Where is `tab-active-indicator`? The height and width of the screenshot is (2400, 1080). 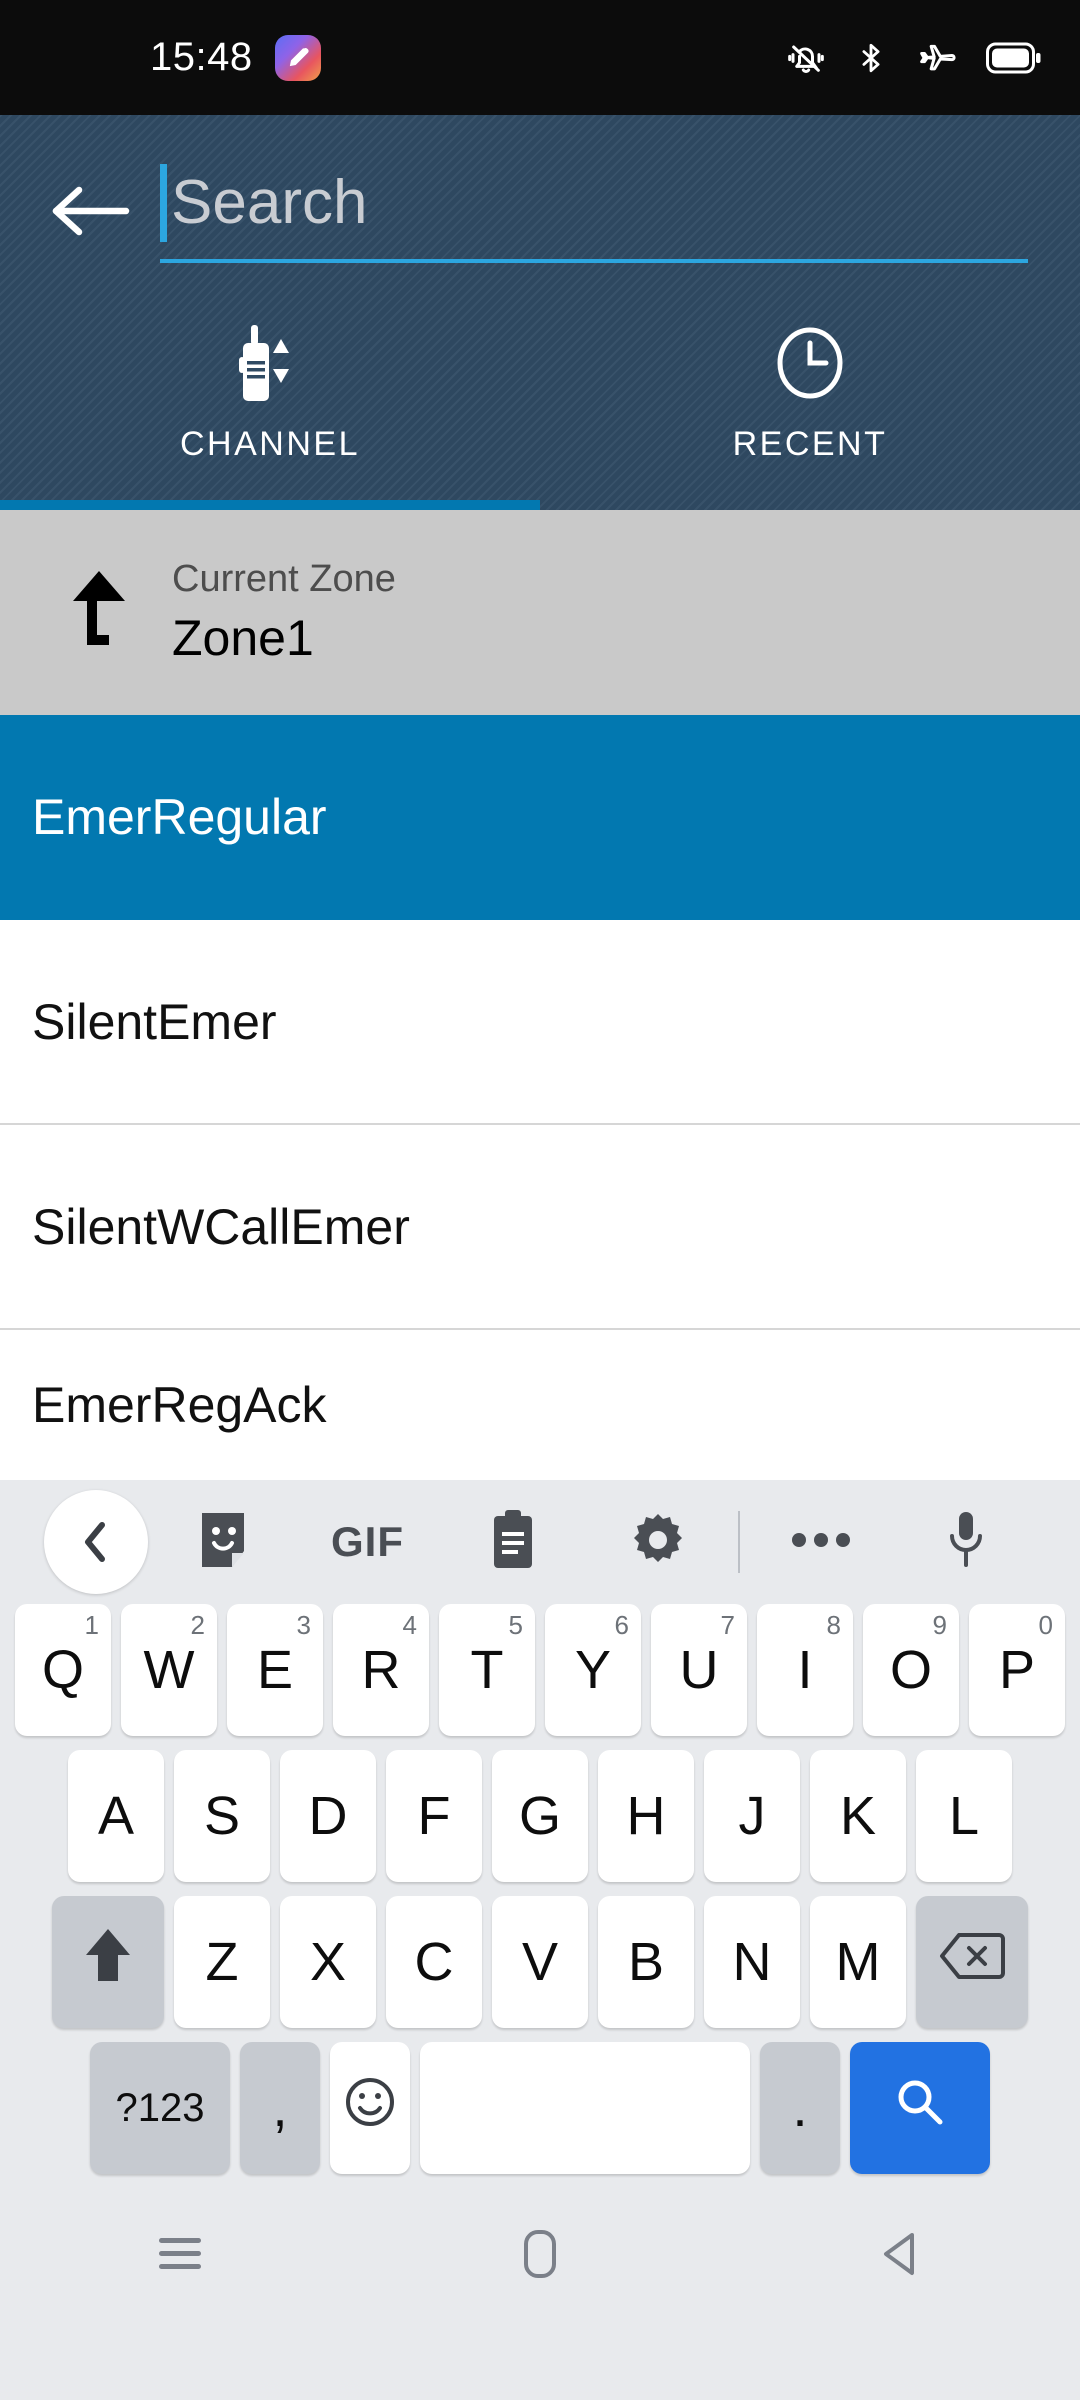 tab-active-indicator is located at coordinates (270, 505).